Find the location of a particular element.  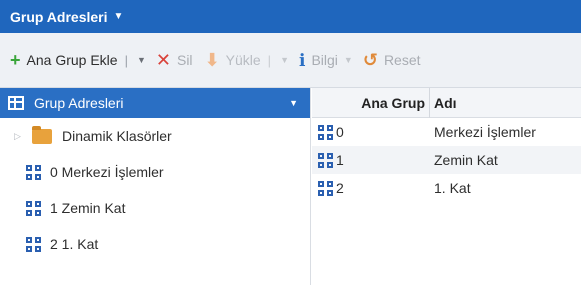

load-label: Yükle is located at coordinates (243, 60).